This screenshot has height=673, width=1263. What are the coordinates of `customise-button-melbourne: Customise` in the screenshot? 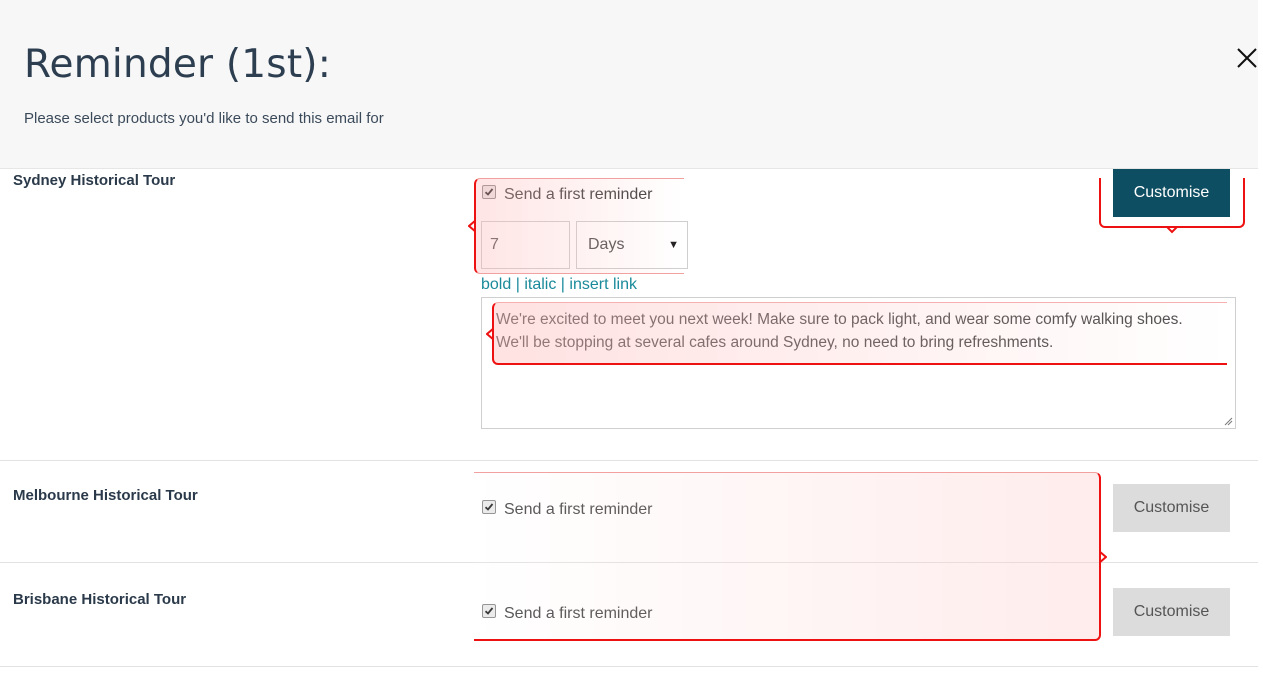 It's located at (1171, 508).